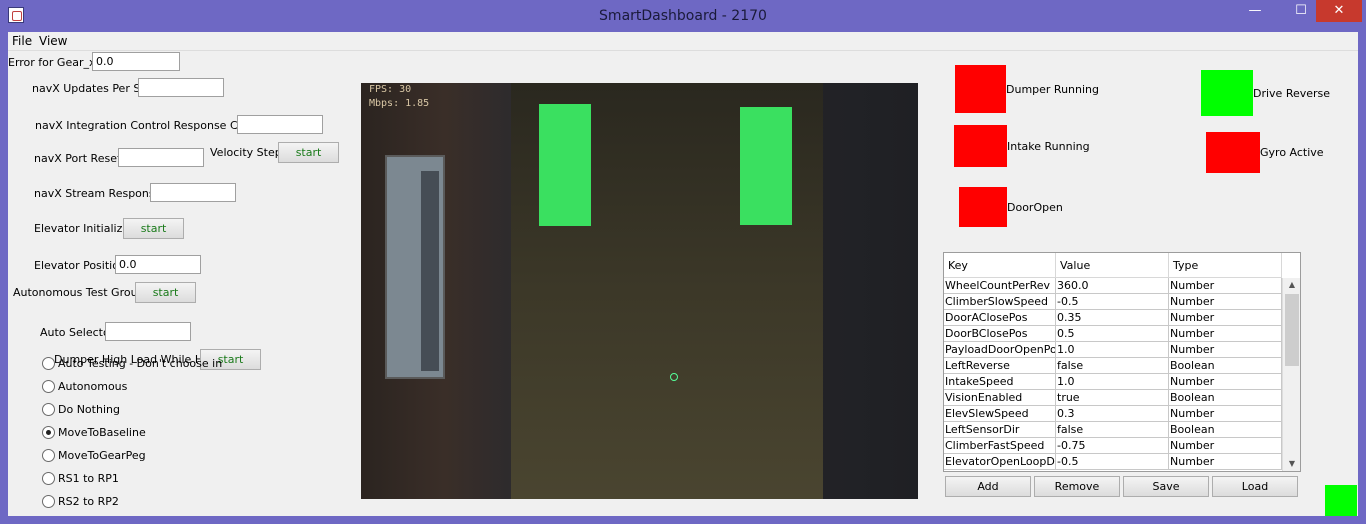 The width and height of the screenshot is (1366, 524). What do you see at coordinates (1255, 11) in the screenshot?
I see `minimize-button: —` at bounding box center [1255, 11].